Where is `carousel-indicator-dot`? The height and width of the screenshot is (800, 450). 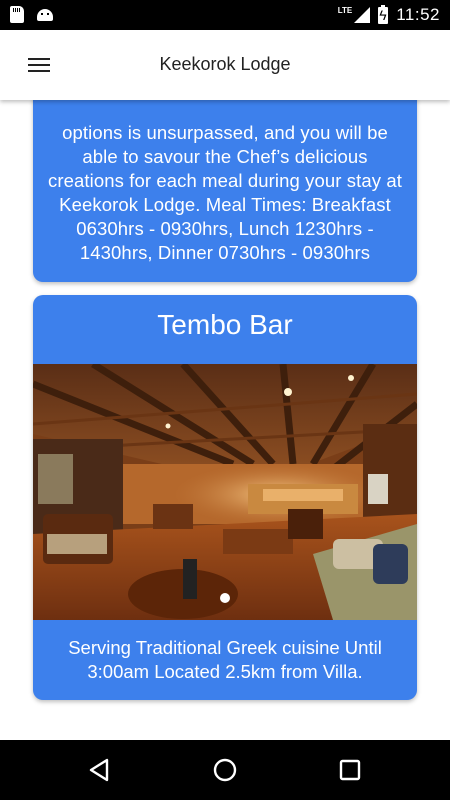 carousel-indicator-dot is located at coordinates (225, 598).